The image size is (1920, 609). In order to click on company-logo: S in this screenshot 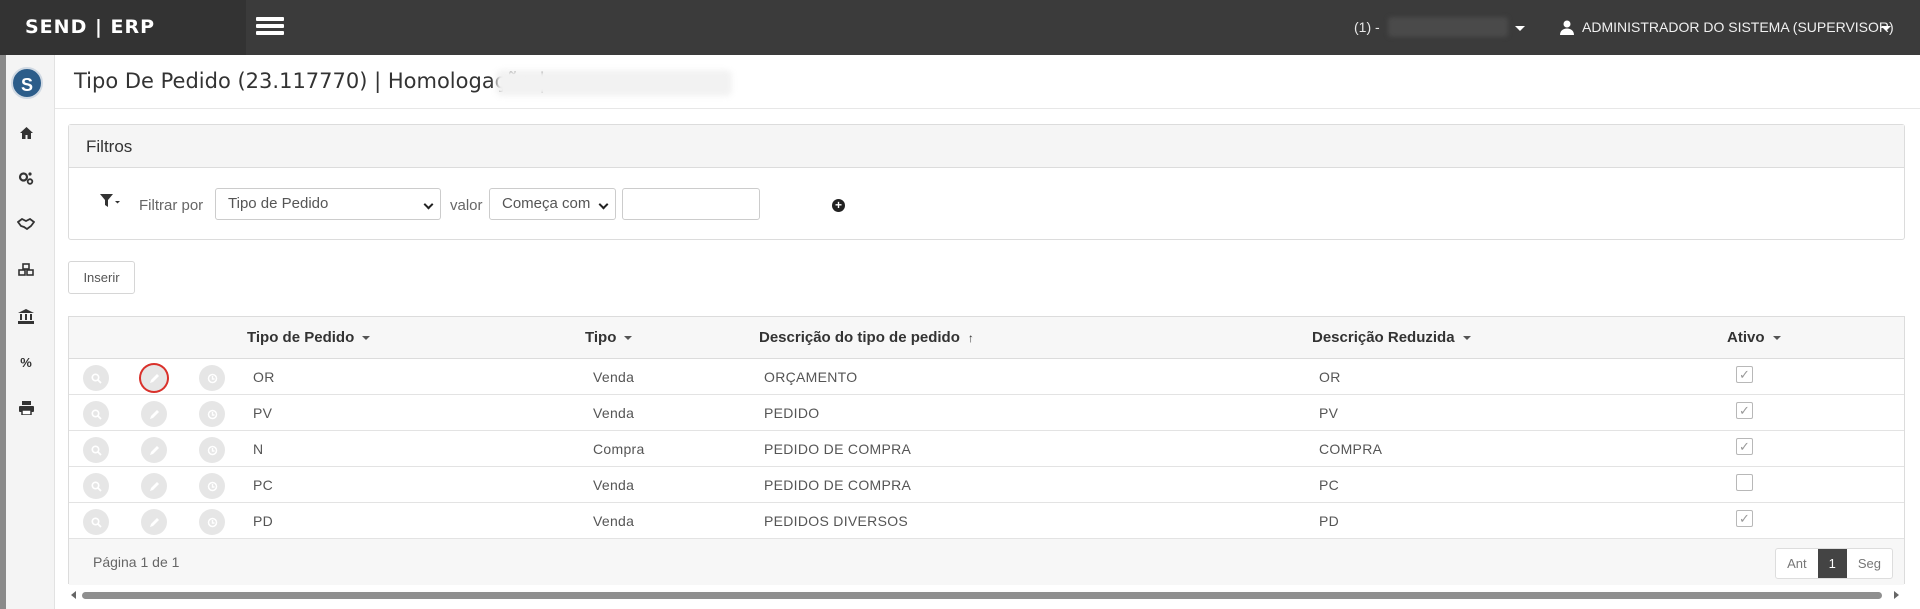, I will do `click(27, 83)`.